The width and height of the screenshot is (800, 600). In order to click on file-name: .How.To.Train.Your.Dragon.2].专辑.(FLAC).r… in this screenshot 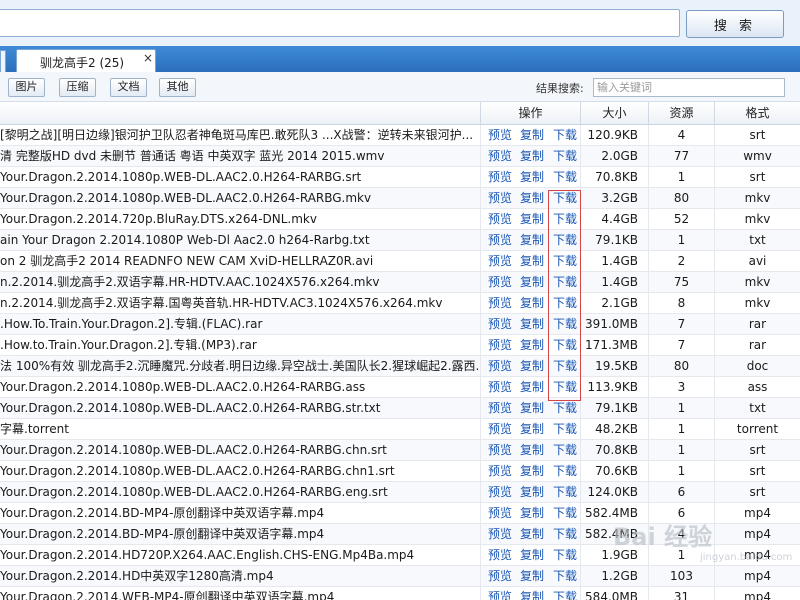, I will do `click(240, 324)`.